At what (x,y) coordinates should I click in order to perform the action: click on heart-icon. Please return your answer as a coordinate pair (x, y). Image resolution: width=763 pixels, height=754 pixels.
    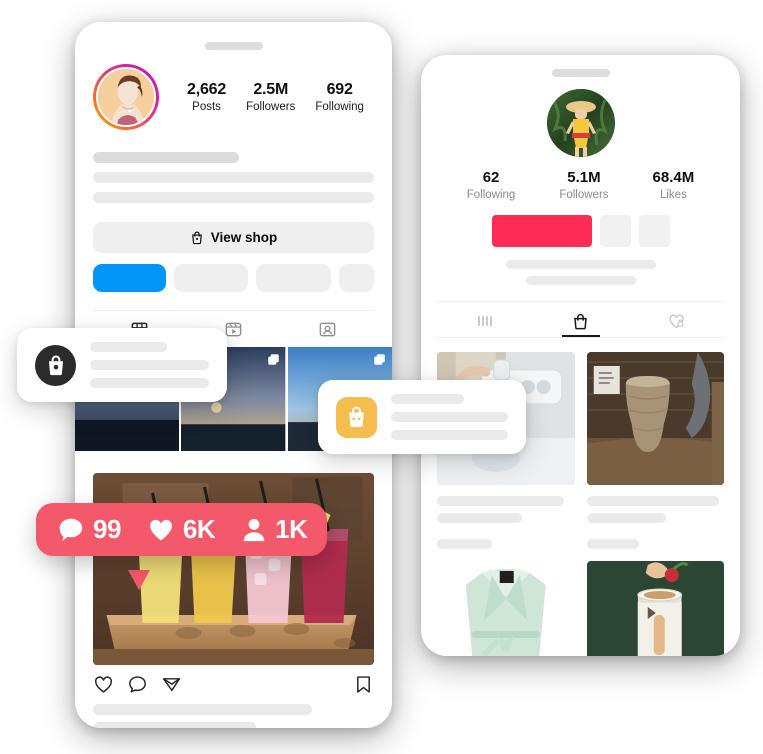
    Looking at the image, I should click on (161, 530).